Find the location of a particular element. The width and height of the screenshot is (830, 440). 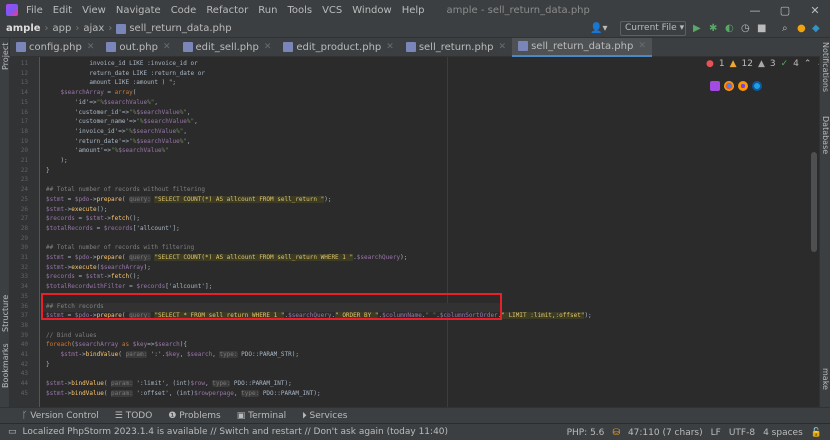

code-line: 33 $records = $stmt->fetch(); is located at coordinates (410, 276).